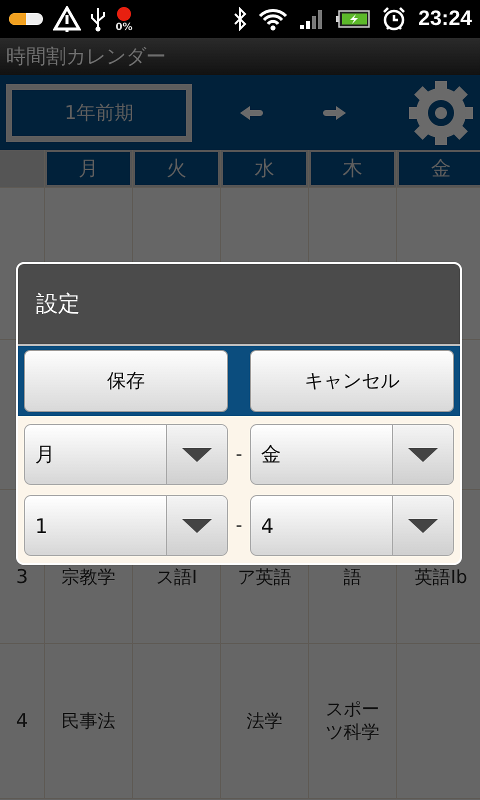  I want to click on course-name: 語, so click(353, 577).